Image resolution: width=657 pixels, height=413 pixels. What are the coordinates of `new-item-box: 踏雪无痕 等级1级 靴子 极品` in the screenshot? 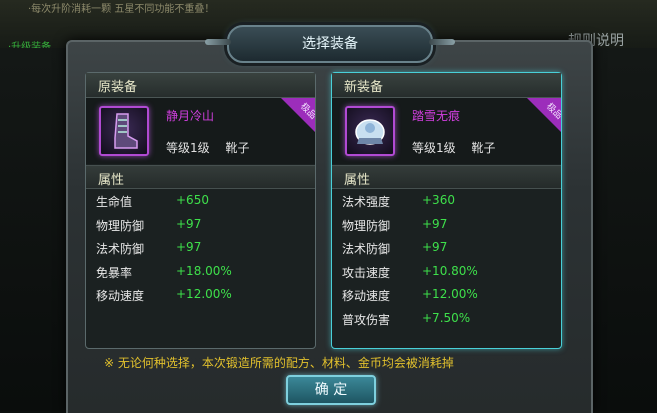 It's located at (446, 131).